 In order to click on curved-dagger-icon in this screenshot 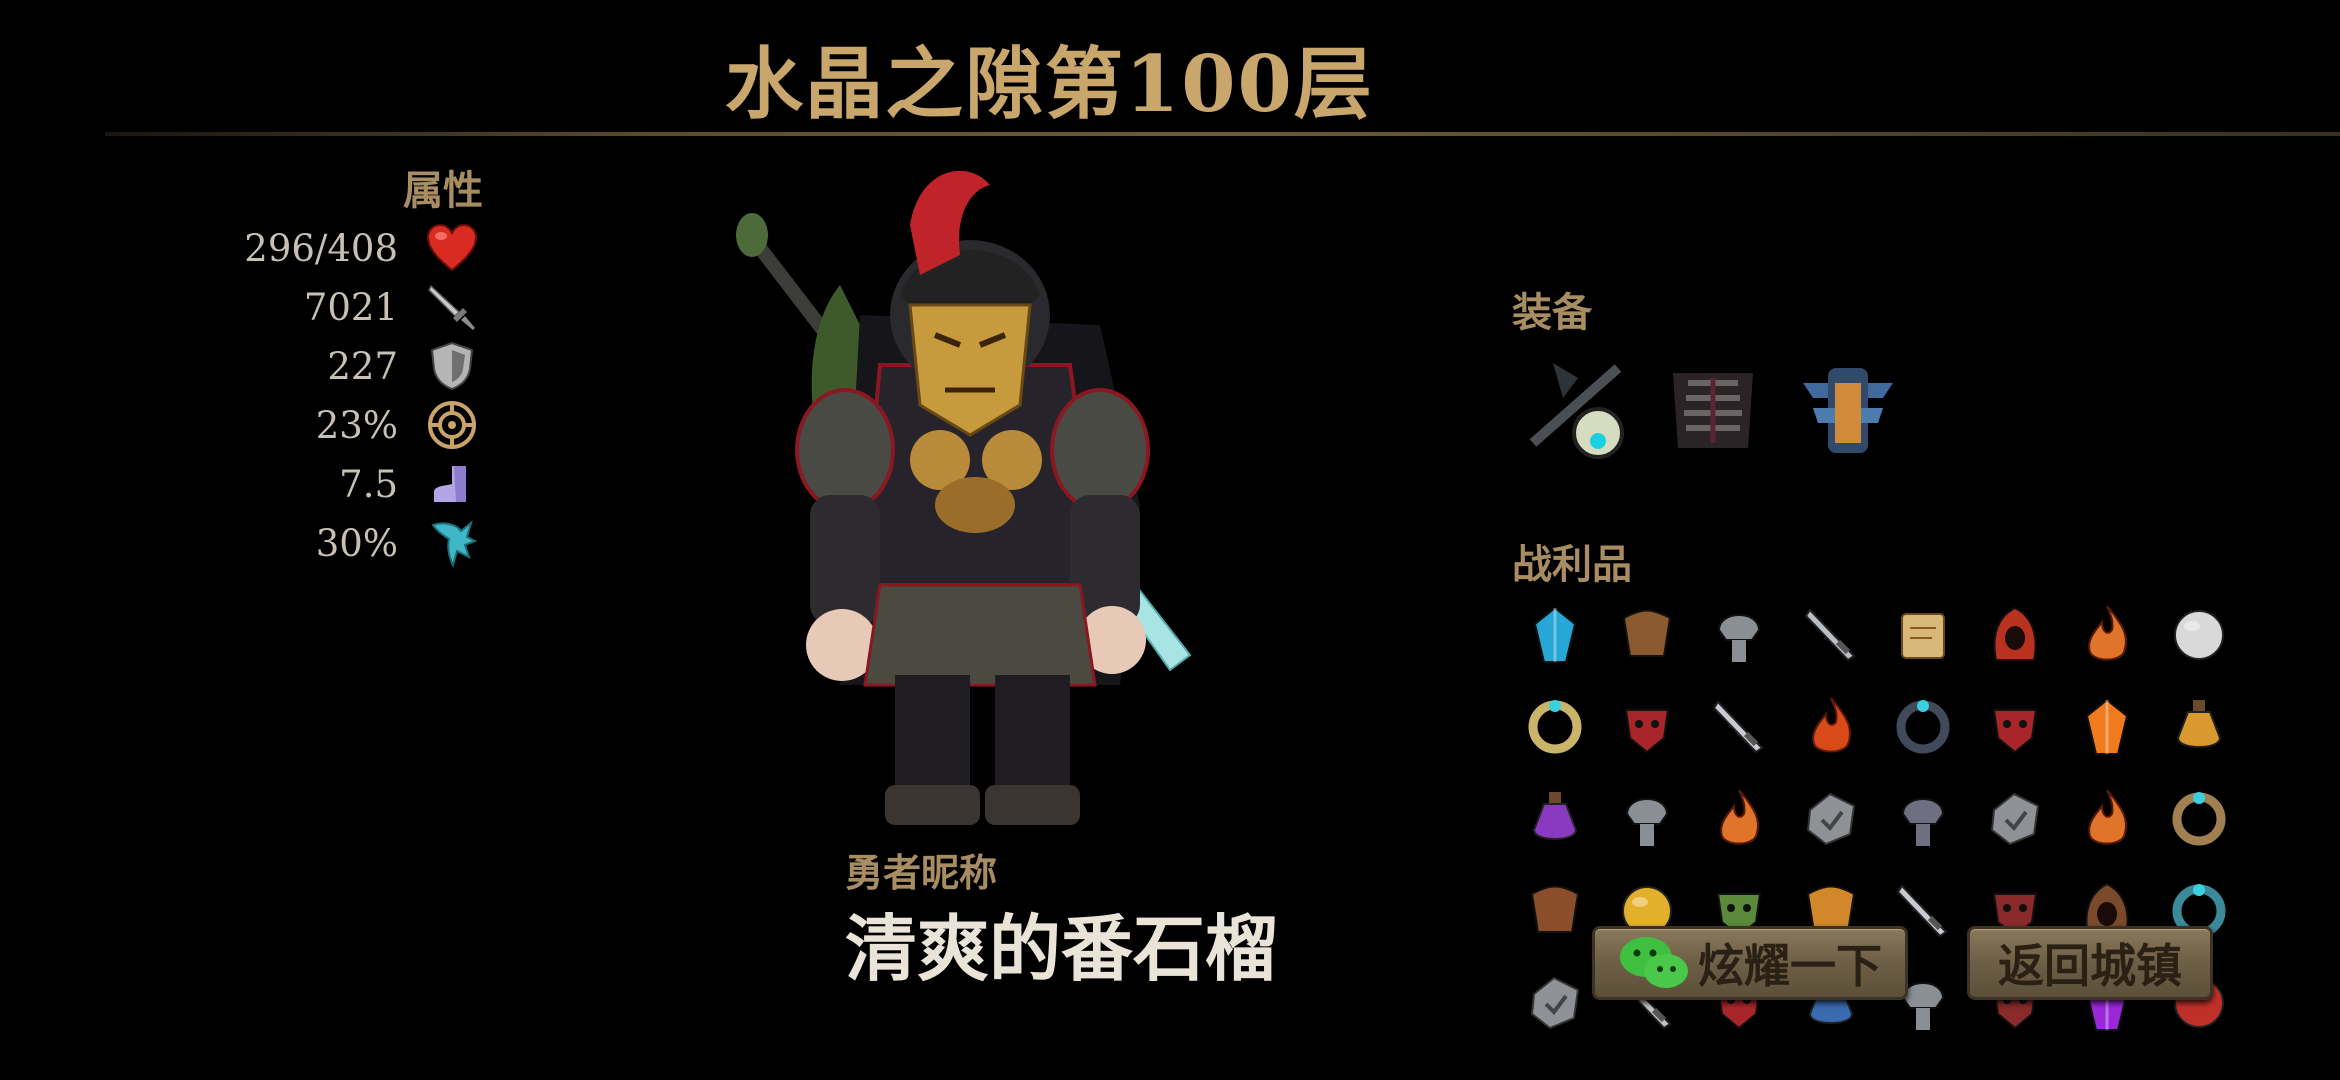, I will do `click(1830, 635)`.